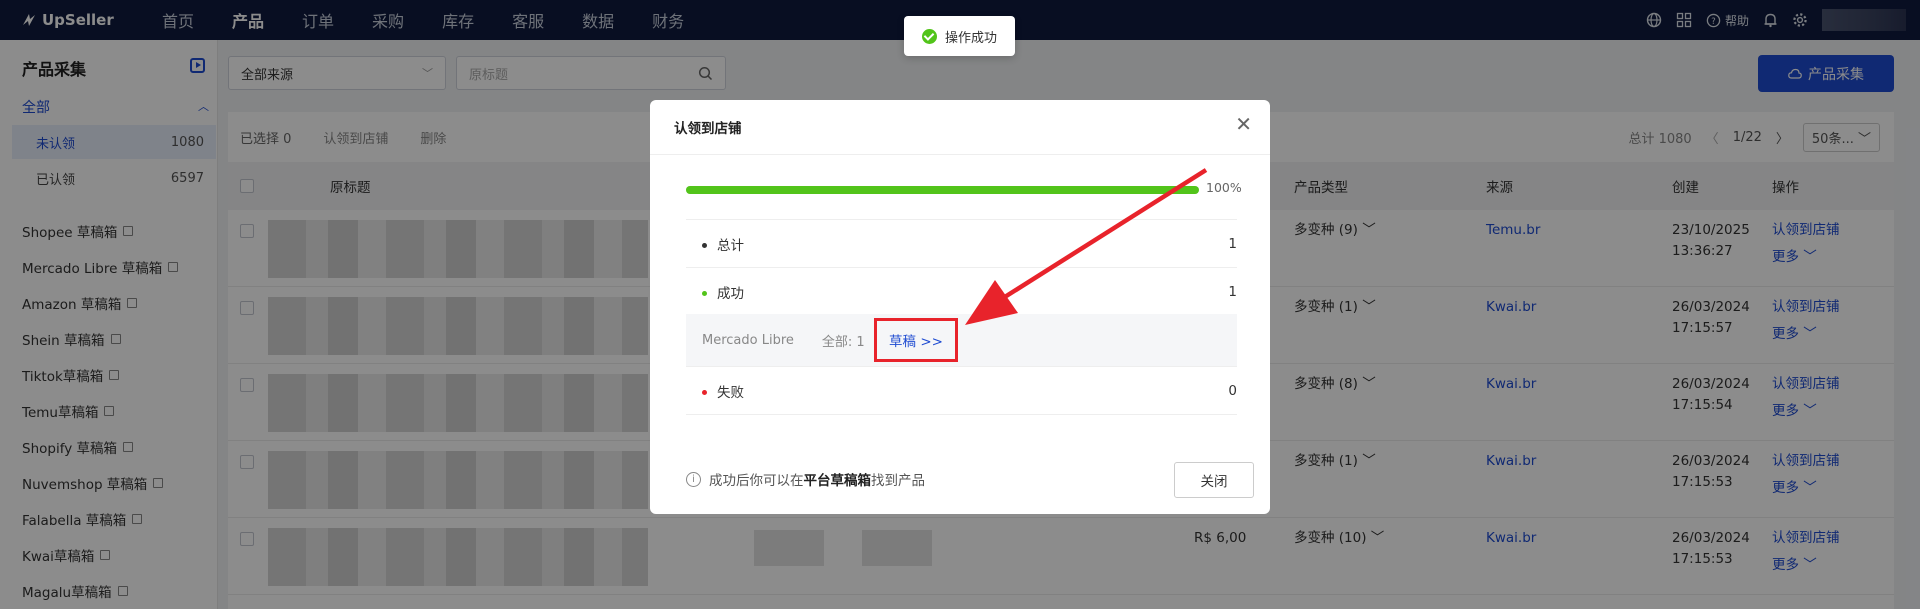 The image size is (1920, 609). What do you see at coordinates (843, 342) in the screenshot?
I see `platform-count: 全部: 1` at bounding box center [843, 342].